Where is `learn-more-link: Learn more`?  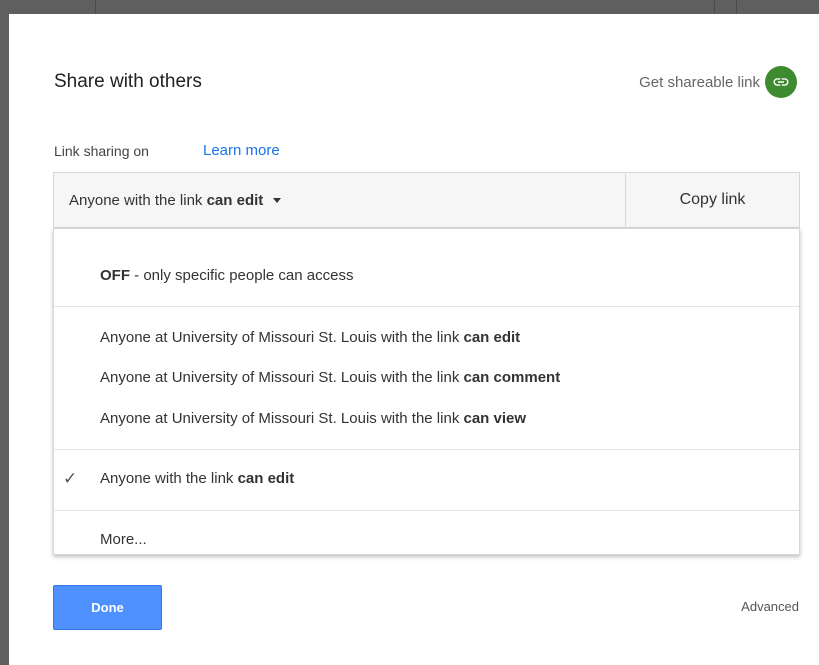
learn-more-link: Learn more is located at coordinates (241, 150).